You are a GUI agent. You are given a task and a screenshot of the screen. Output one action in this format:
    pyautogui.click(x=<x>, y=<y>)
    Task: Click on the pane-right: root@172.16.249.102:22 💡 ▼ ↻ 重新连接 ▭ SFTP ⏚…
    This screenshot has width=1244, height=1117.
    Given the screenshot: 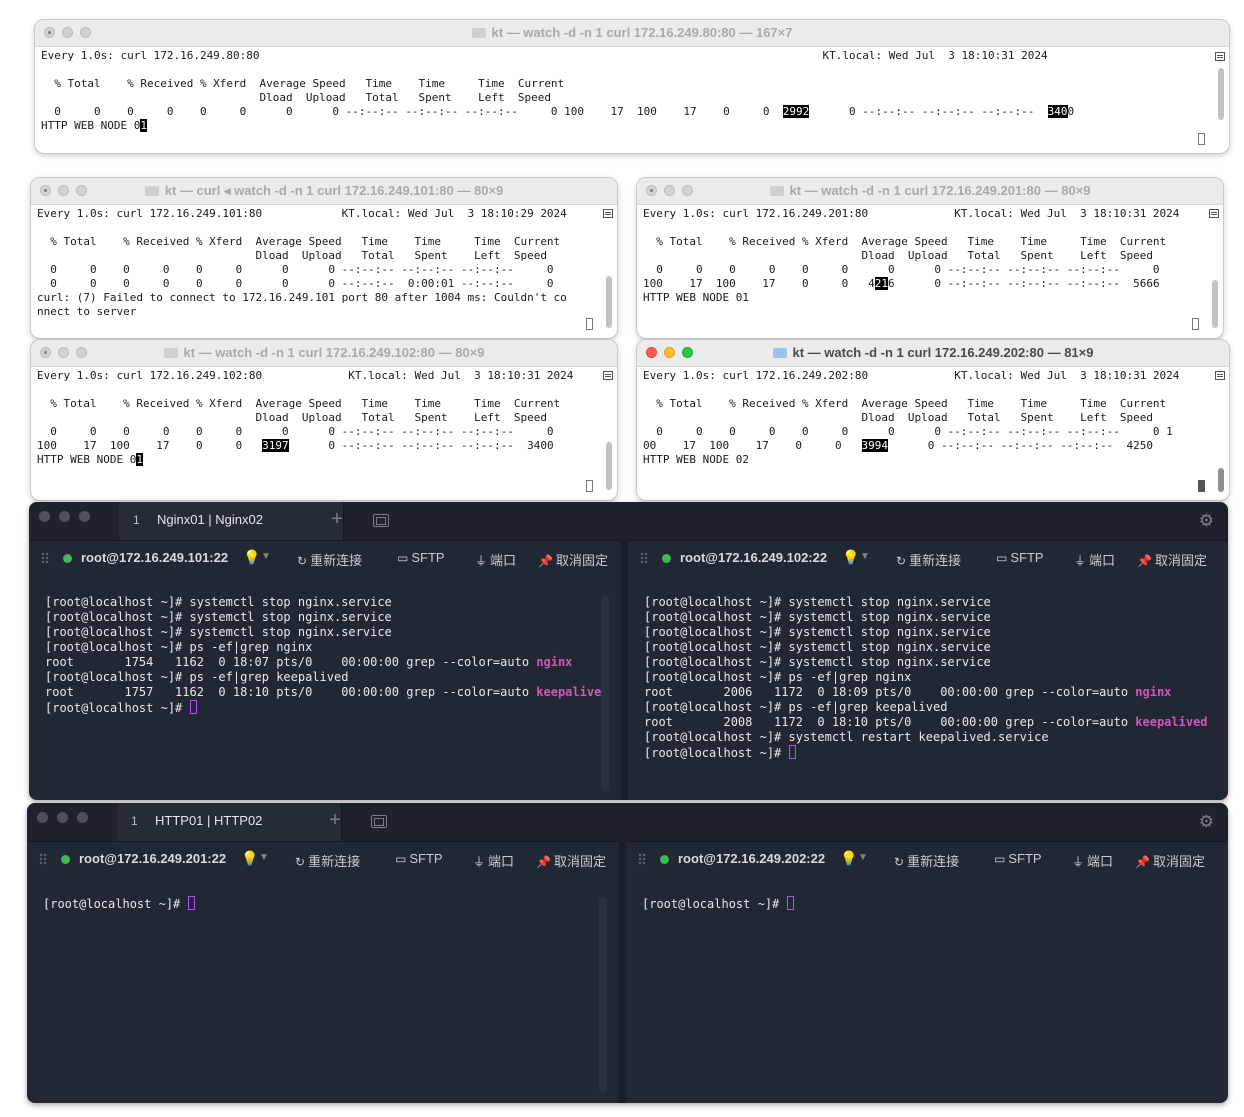 What is the action you would take?
    pyautogui.click(x=928, y=670)
    